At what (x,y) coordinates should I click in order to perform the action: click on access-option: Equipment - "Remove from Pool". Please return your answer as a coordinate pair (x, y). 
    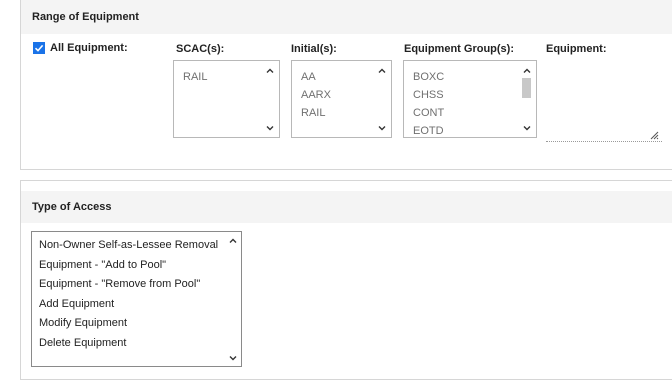
    Looking at the image, I should click on (128, 285).